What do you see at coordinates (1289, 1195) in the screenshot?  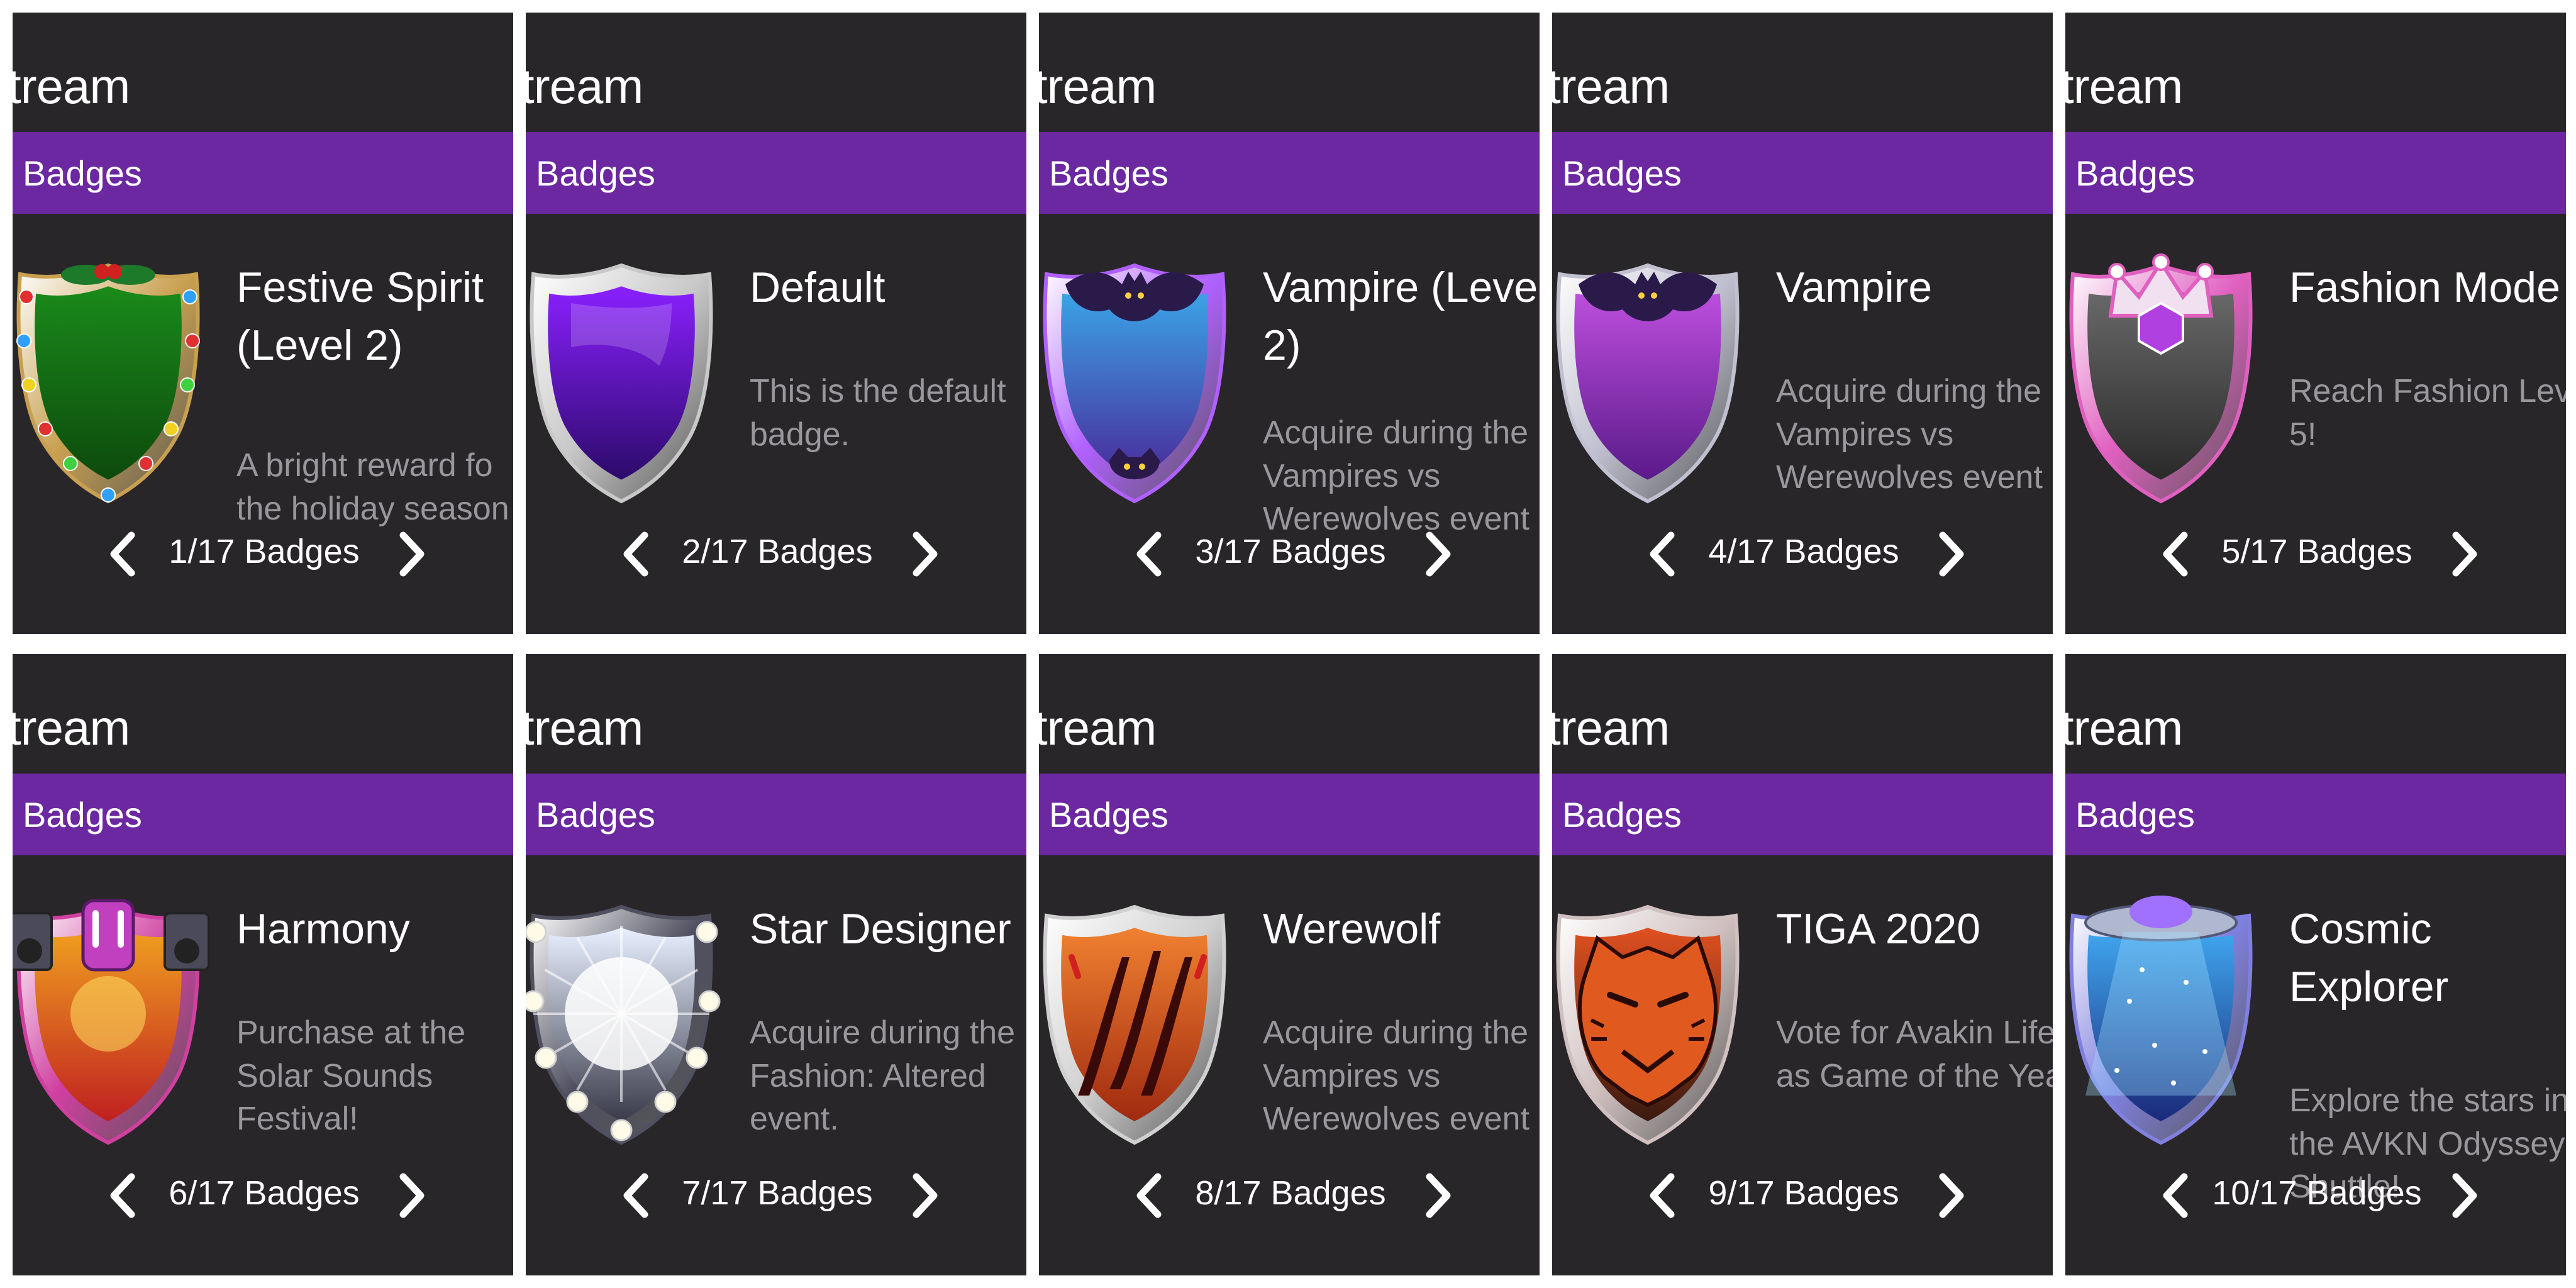 I see `badge-pager: 8/17 Badges` at bounding box center [1289, 1195].